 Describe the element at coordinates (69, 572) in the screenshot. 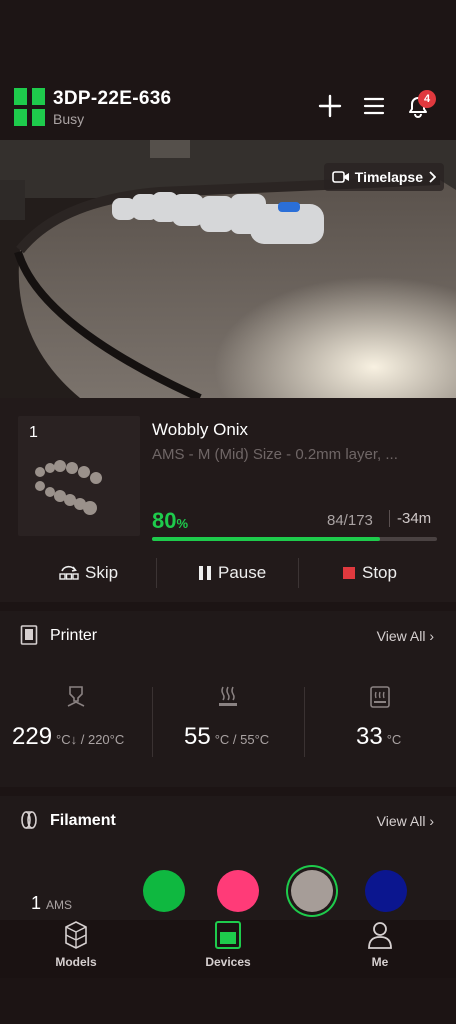

I see `skip-objects-icon` at that location.